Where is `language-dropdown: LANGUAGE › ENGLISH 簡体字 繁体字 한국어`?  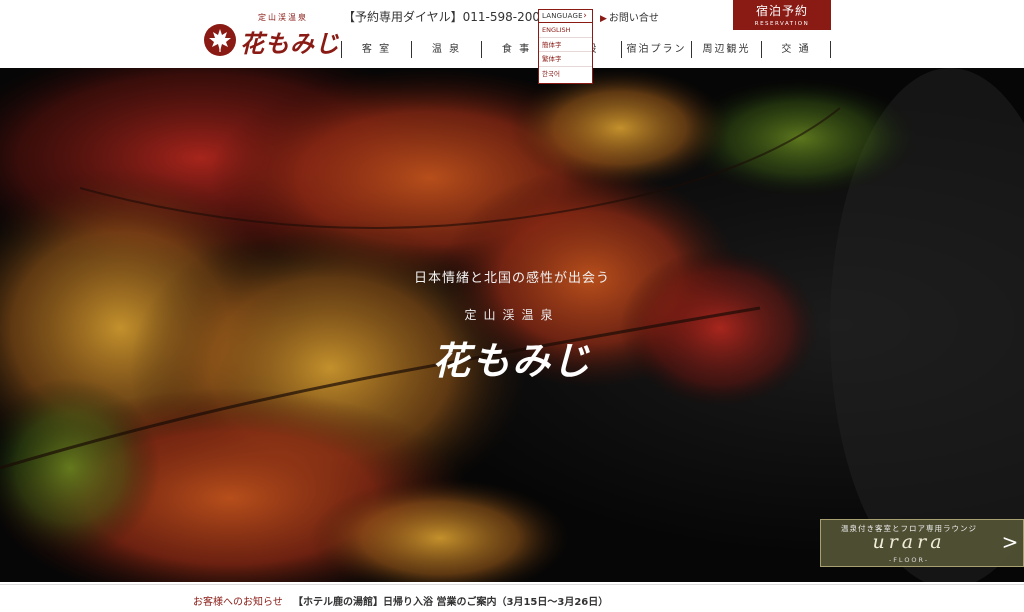 language-dropdown: LANGUAGE › ENGLISH 簡体字 繁体字 한국어 is located at coordinates (565, 46).